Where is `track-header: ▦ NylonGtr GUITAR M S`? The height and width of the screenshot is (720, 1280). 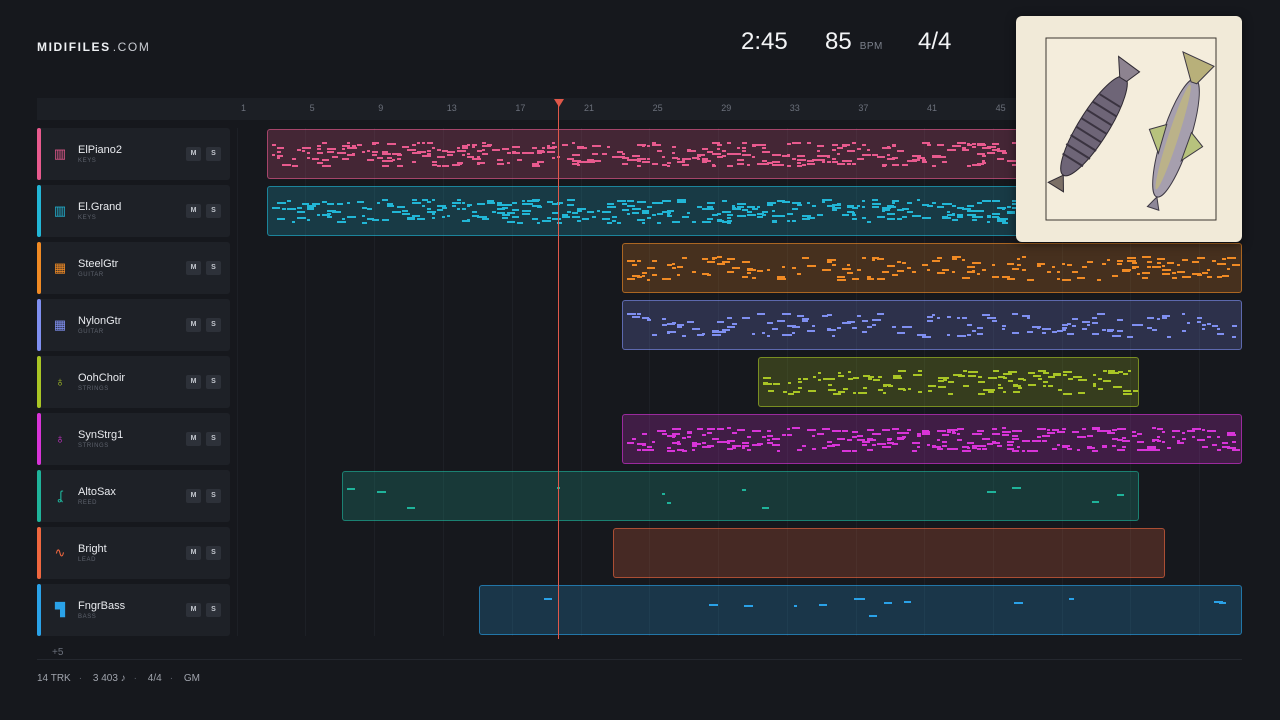
track-header: ▦ NylonGtr GUITAR M S is located at coordinates (133, 325).